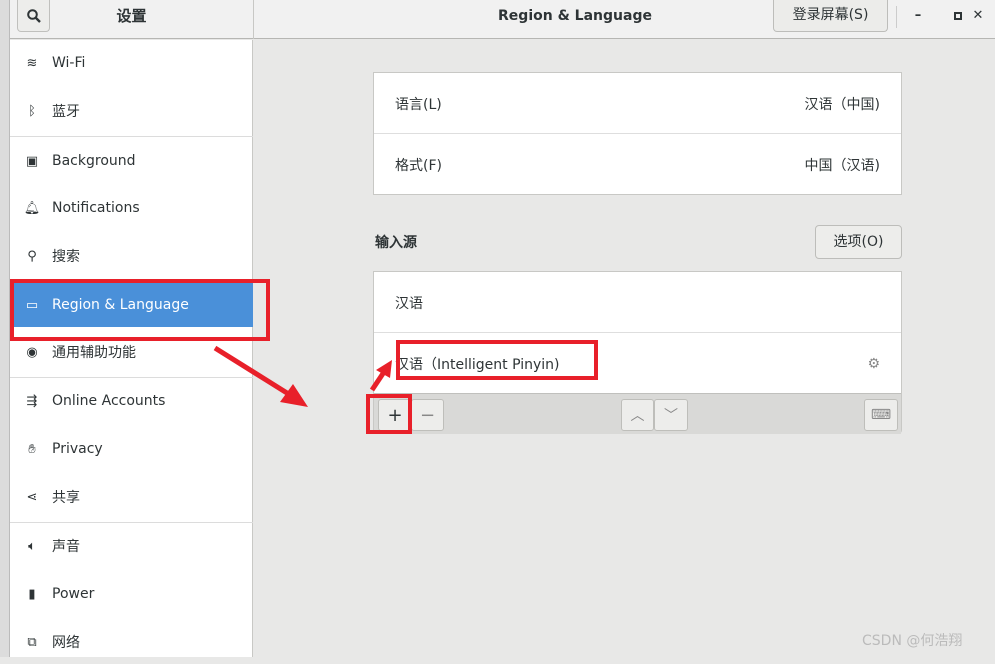 The width and height of the screenshot is (995, 664). What do you see at coordinates (294, 395) in the screenshot?
I see `annotation-arrowhead` at bounding box center [294, 395].